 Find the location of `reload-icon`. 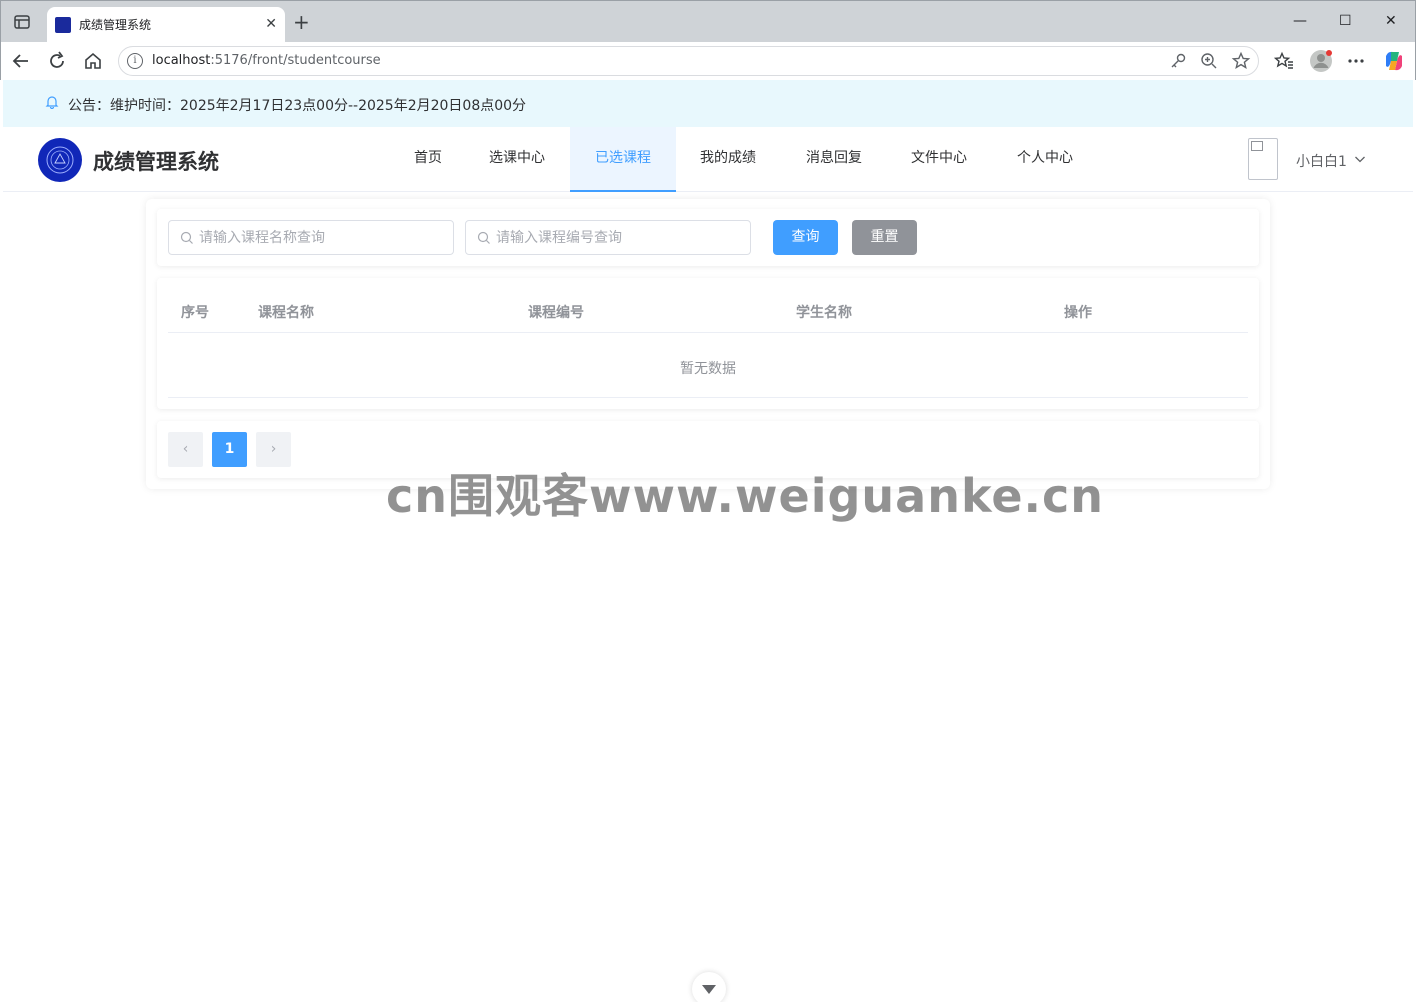

reload-icon is located at coordinates (57, 61).